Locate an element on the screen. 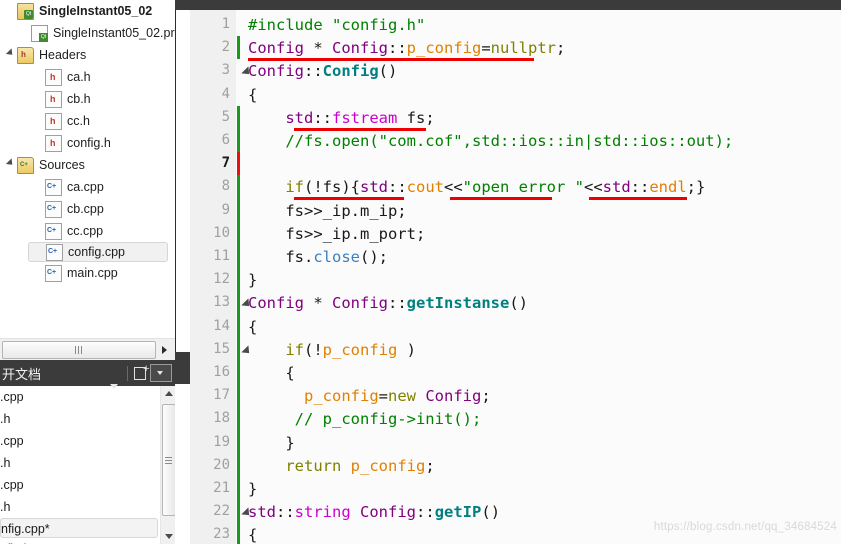 The height and width of the screenshot is (544, 841). tree-item-ca-h: ca.h is located at coordinates (101, 77).